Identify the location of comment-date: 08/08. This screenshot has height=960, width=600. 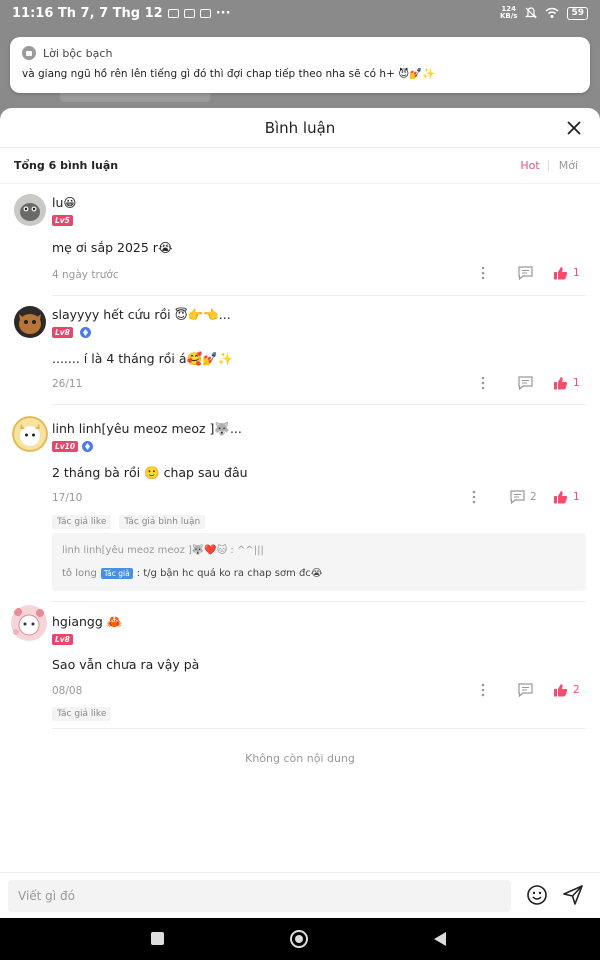
(67, 691).